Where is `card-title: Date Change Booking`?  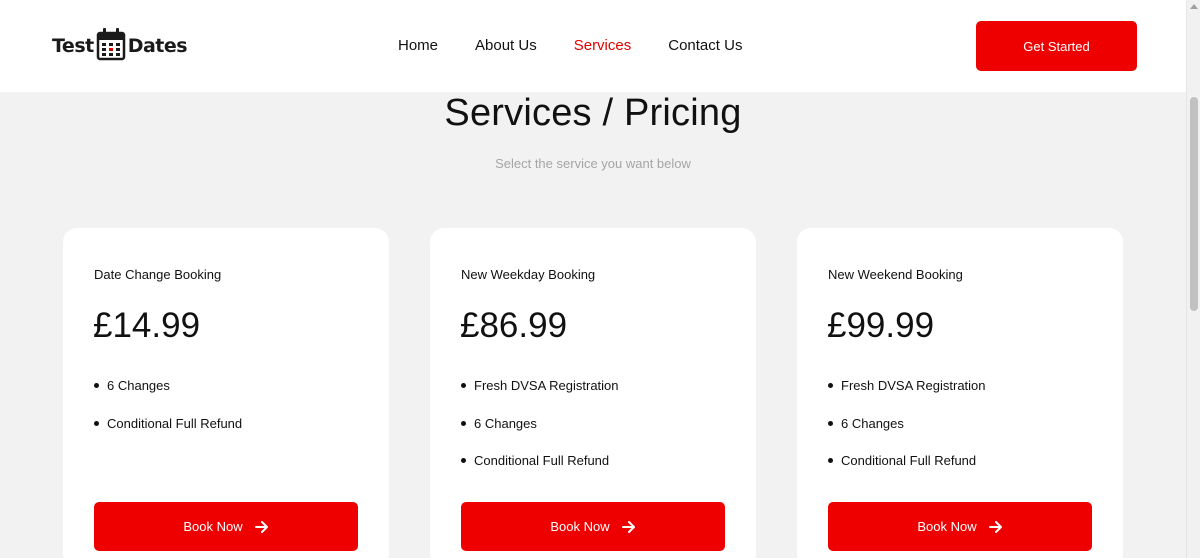 card-title: Date Change Booking is located at coordinates (158, 274).